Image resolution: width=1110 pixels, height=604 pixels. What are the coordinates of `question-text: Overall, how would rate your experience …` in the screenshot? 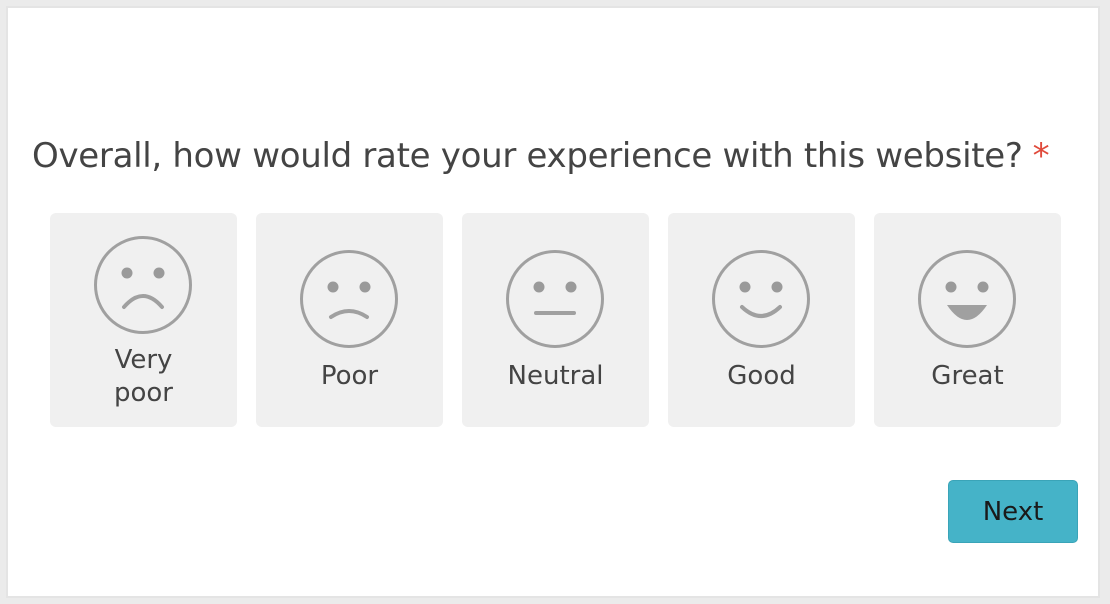 It's located at (527, 156).